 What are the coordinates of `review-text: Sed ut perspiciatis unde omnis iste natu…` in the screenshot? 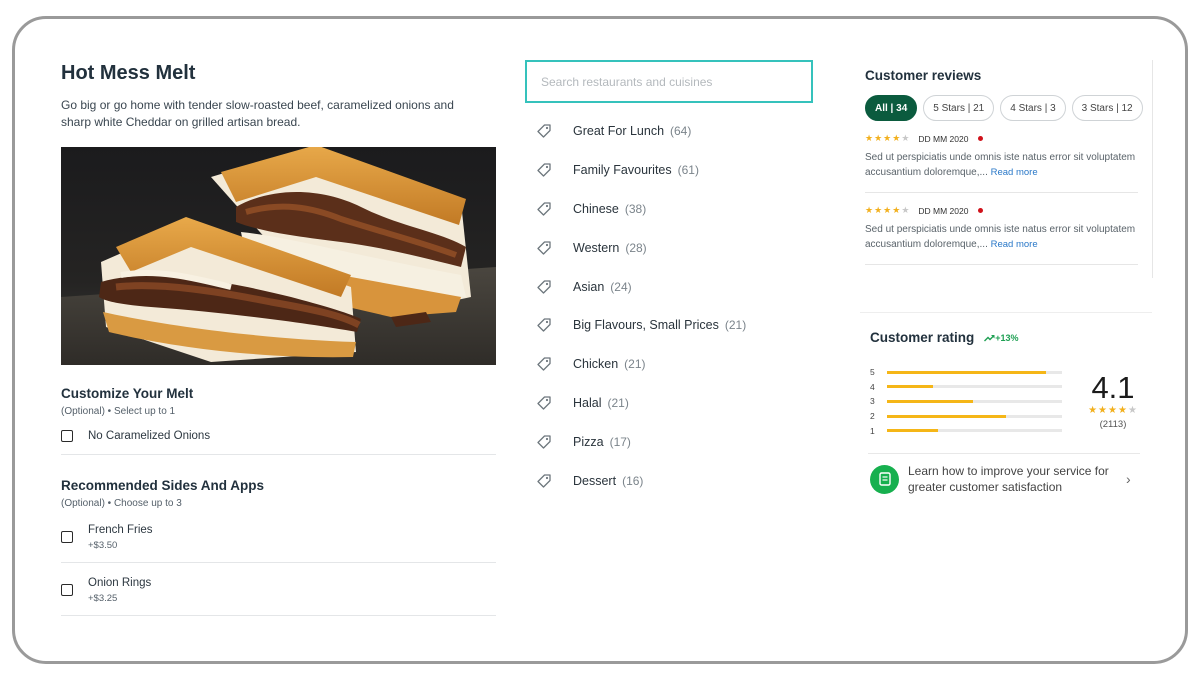 It's located at (1001, 165).